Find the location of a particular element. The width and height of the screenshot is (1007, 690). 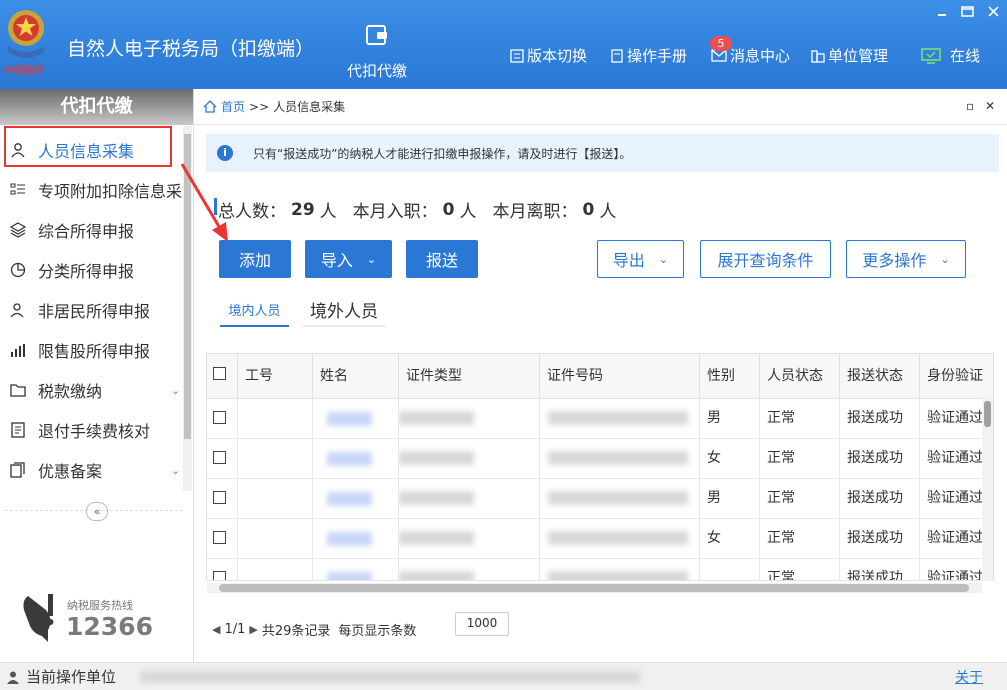

per-page-label: 每页显示条数 is located at coordinates (377, 631).